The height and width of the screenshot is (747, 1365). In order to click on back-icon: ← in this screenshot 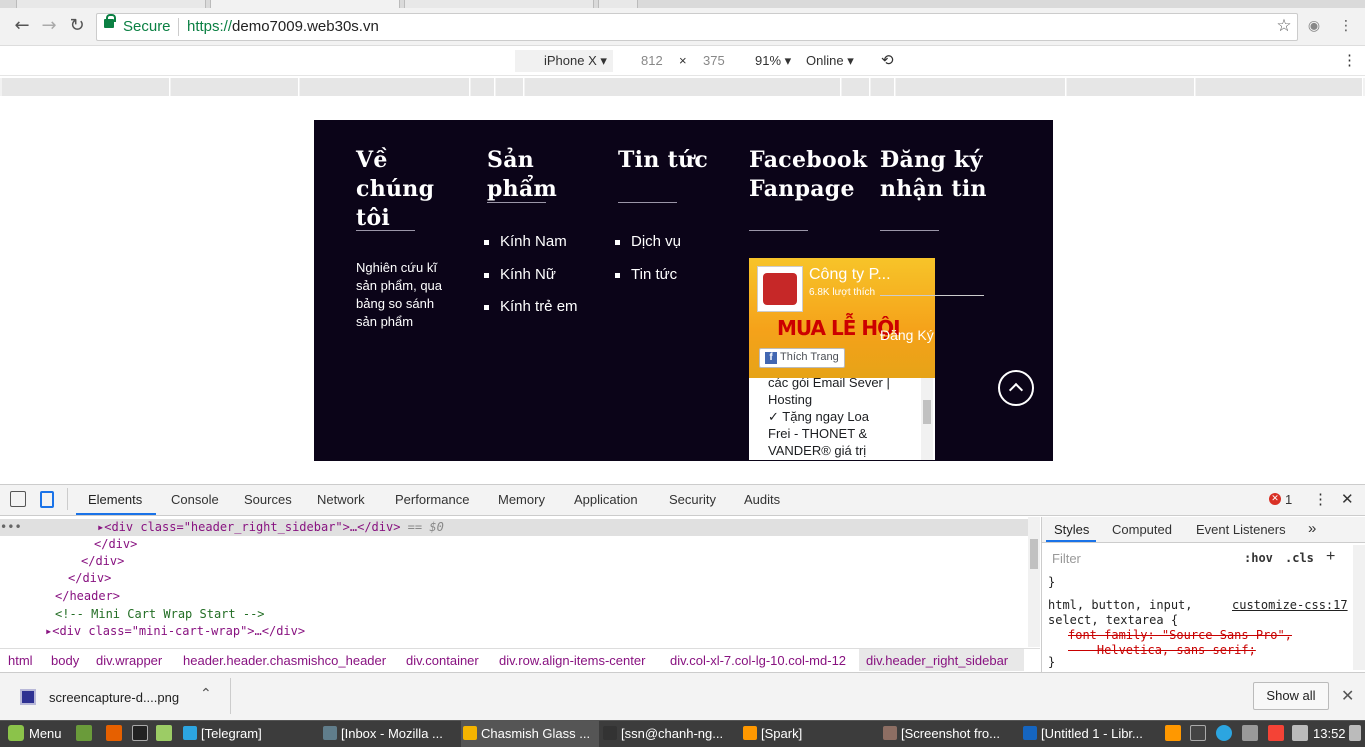, I will do `click(22, 26)`.